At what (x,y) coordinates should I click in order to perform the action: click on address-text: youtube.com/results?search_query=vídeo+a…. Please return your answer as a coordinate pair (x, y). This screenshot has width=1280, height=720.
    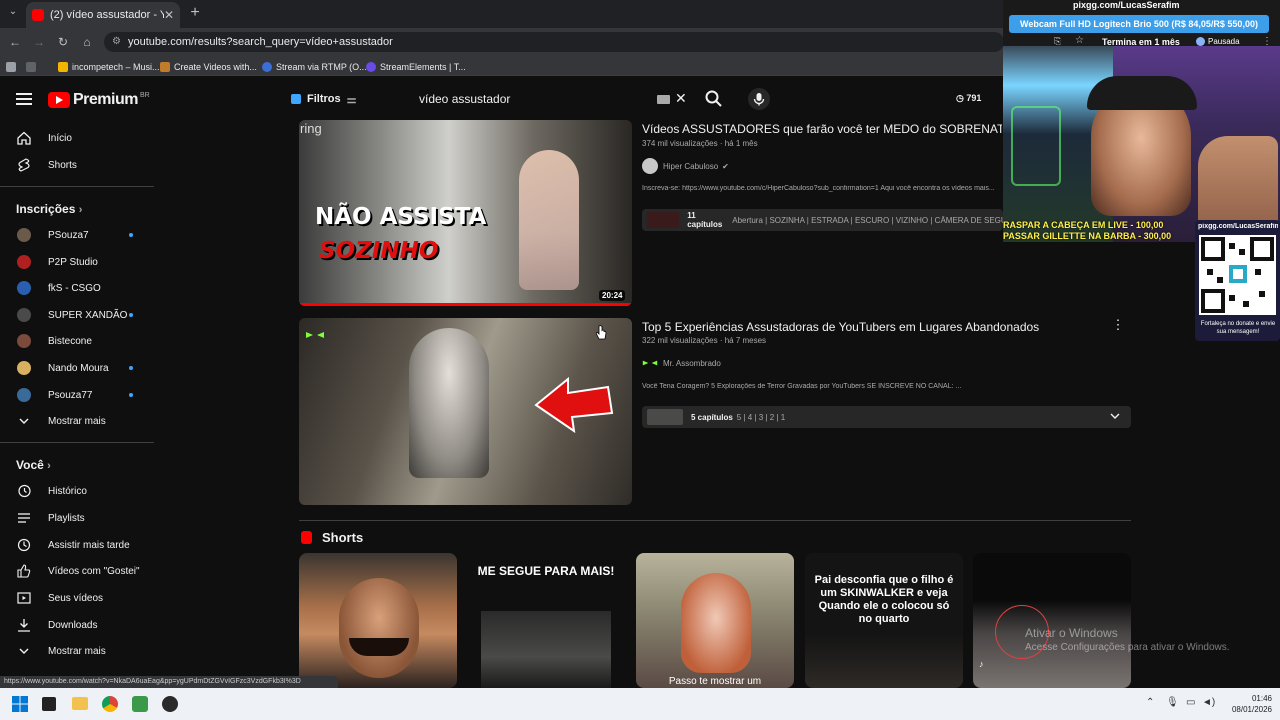
    Looking at the image, I should click on (260, 42).